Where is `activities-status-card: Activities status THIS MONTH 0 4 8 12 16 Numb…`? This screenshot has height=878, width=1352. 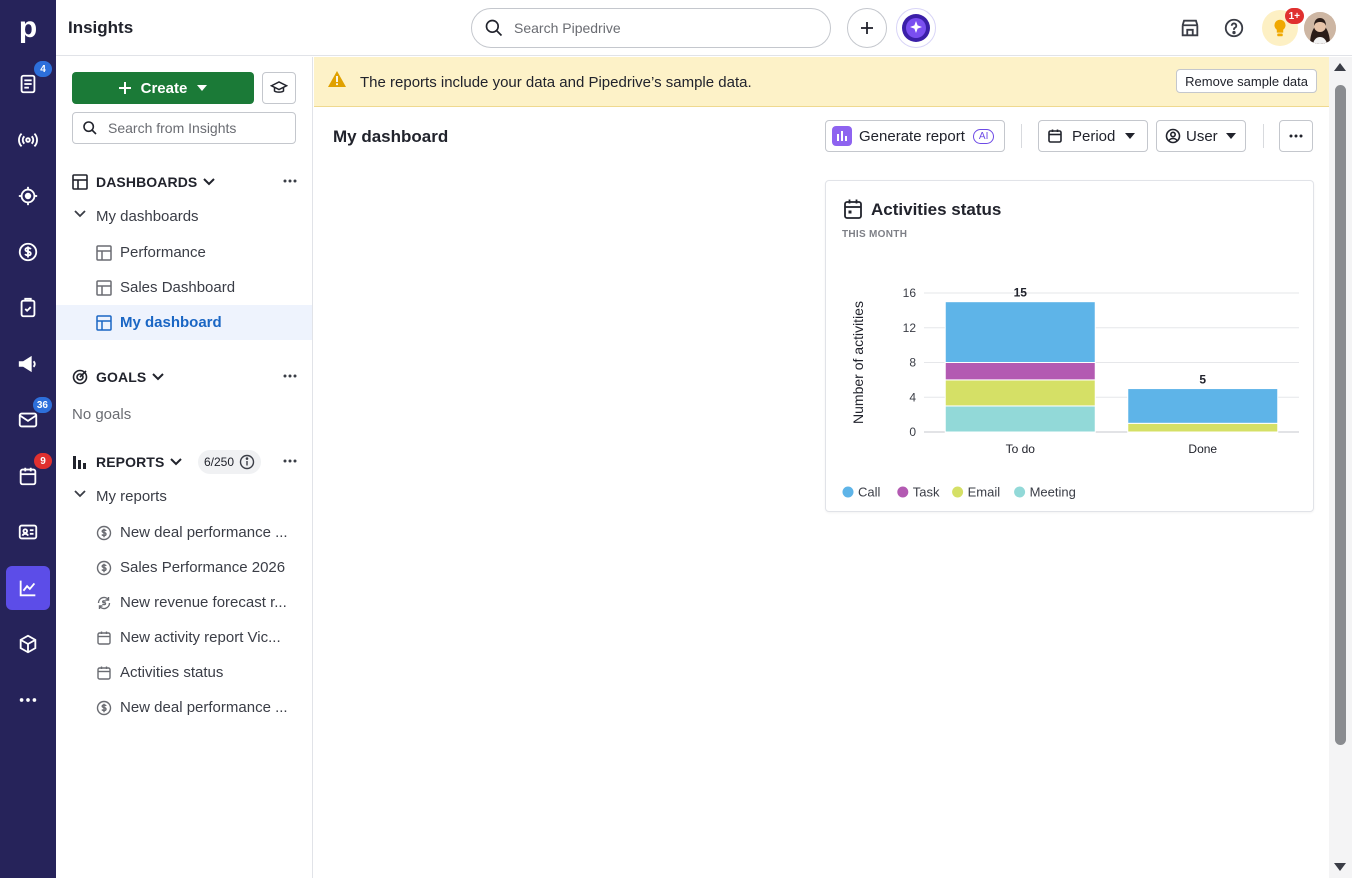 activities-status-card: Activities status THIS MONTH 0 4 8 12 16 Numb… is located at coordinates (1069, 346).